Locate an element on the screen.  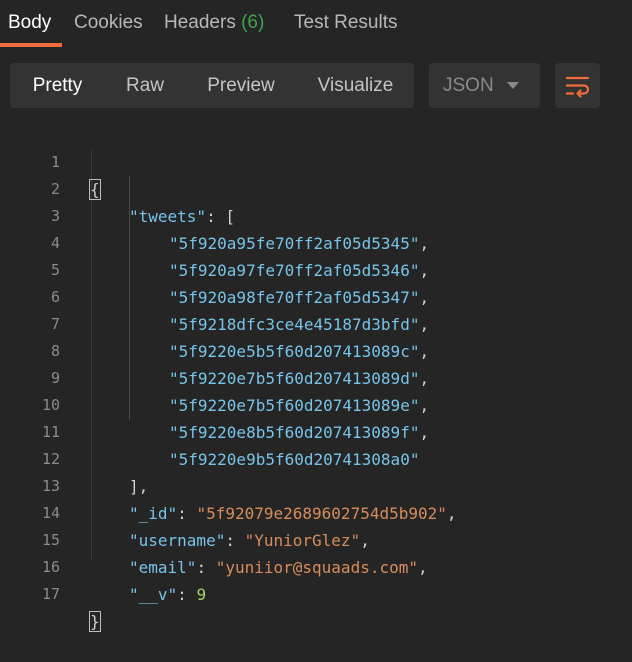
code-text: } is located at coordinates (95, 621).